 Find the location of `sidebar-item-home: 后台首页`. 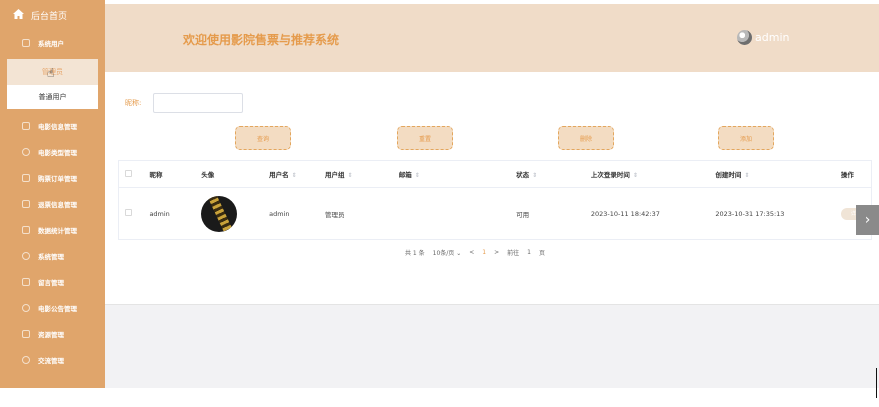

sidebar-item-home: 后台首页 is located at coordinates (52, 15).